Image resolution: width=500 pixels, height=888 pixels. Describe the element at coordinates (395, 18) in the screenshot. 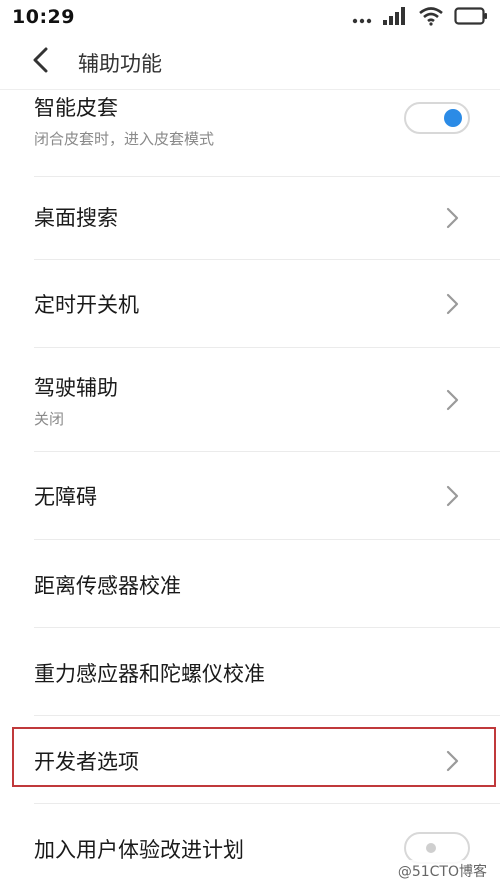

I see `signal-icon` at that location.